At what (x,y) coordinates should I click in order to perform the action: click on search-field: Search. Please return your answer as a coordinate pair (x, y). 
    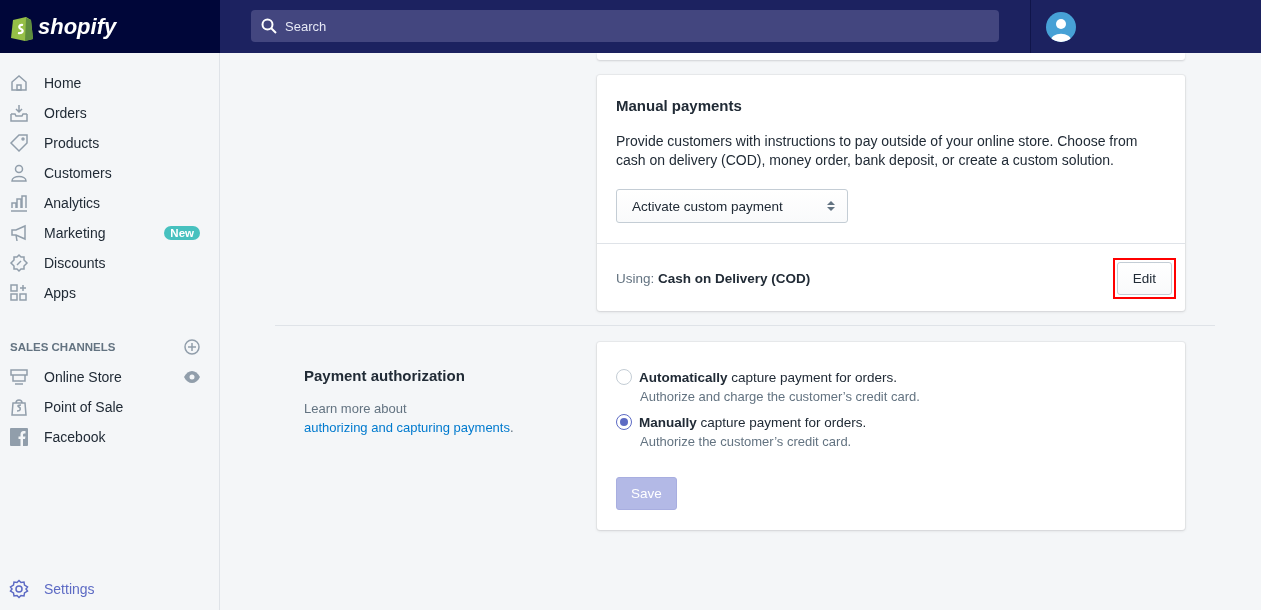
    Looking at the image, I should click on (625, 26).